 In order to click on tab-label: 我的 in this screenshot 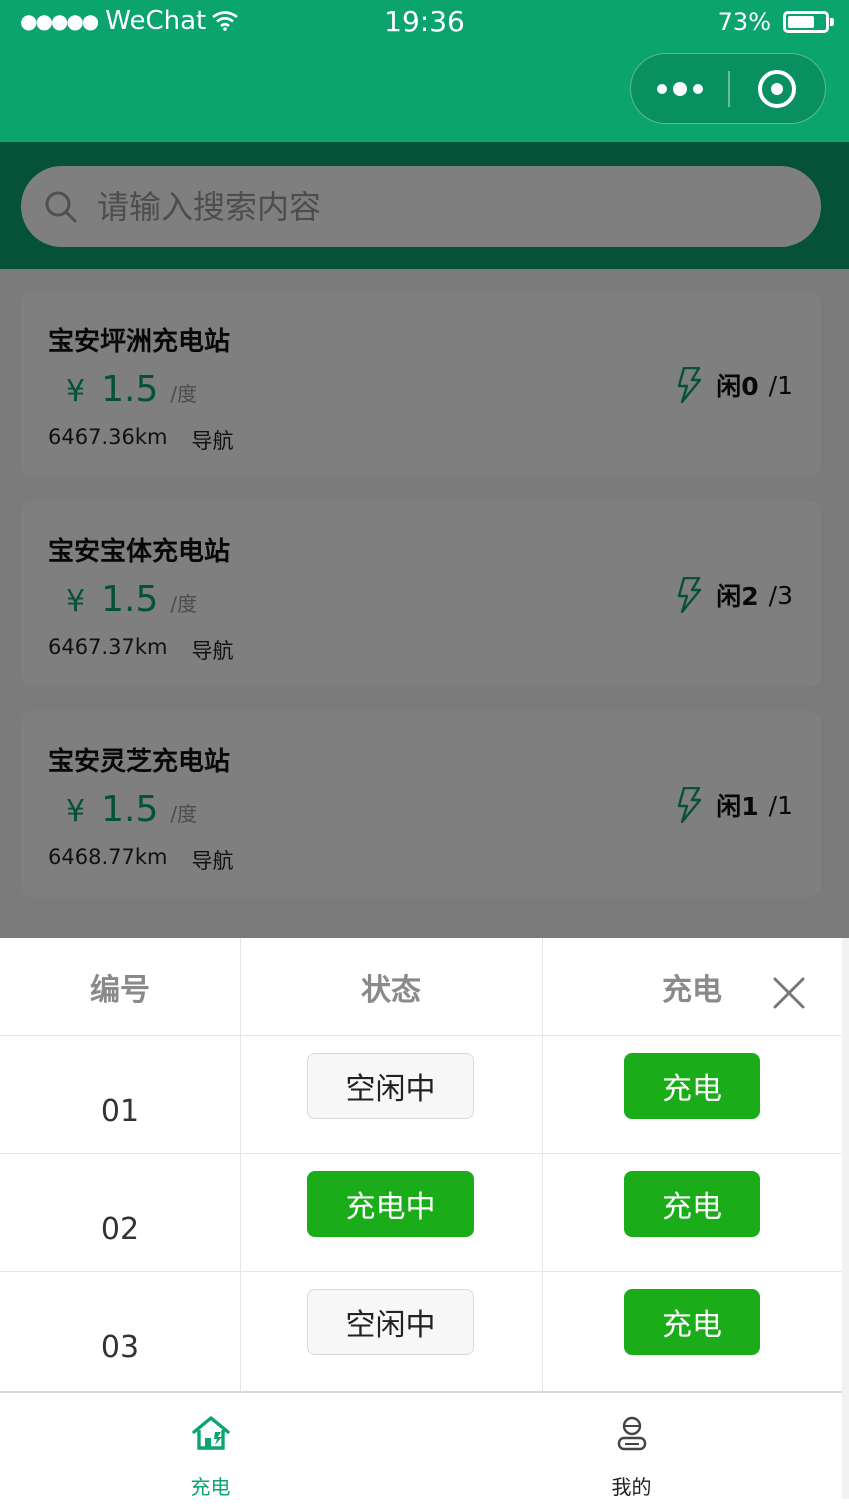, I will do `click(631, 1487)`.